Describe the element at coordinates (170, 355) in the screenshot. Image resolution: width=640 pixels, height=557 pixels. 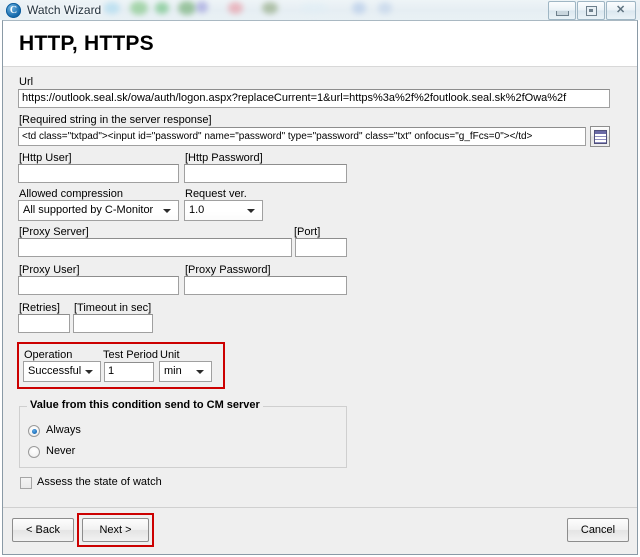
I see `unit-label: Unit` at that location.